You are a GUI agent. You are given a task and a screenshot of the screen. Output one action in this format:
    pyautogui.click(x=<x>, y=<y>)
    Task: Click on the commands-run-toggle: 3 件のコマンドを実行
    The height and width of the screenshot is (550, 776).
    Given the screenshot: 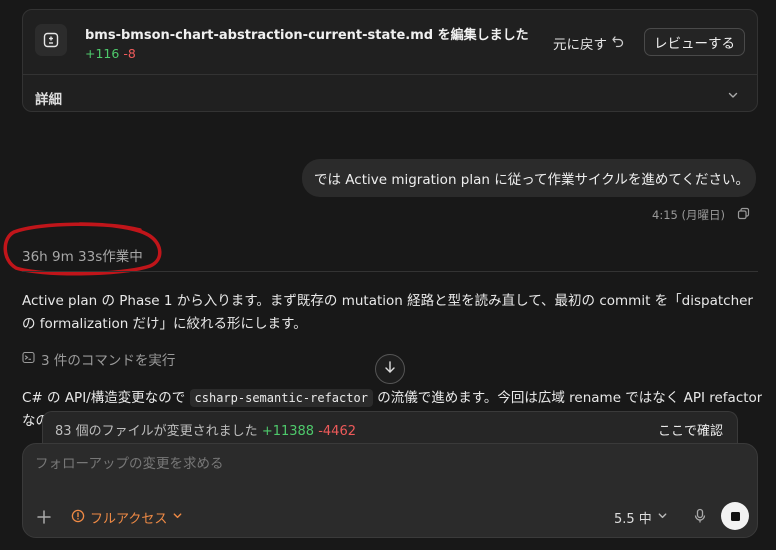 What is the action you would take?
    pyautogui.click(x=98, y=359)
    